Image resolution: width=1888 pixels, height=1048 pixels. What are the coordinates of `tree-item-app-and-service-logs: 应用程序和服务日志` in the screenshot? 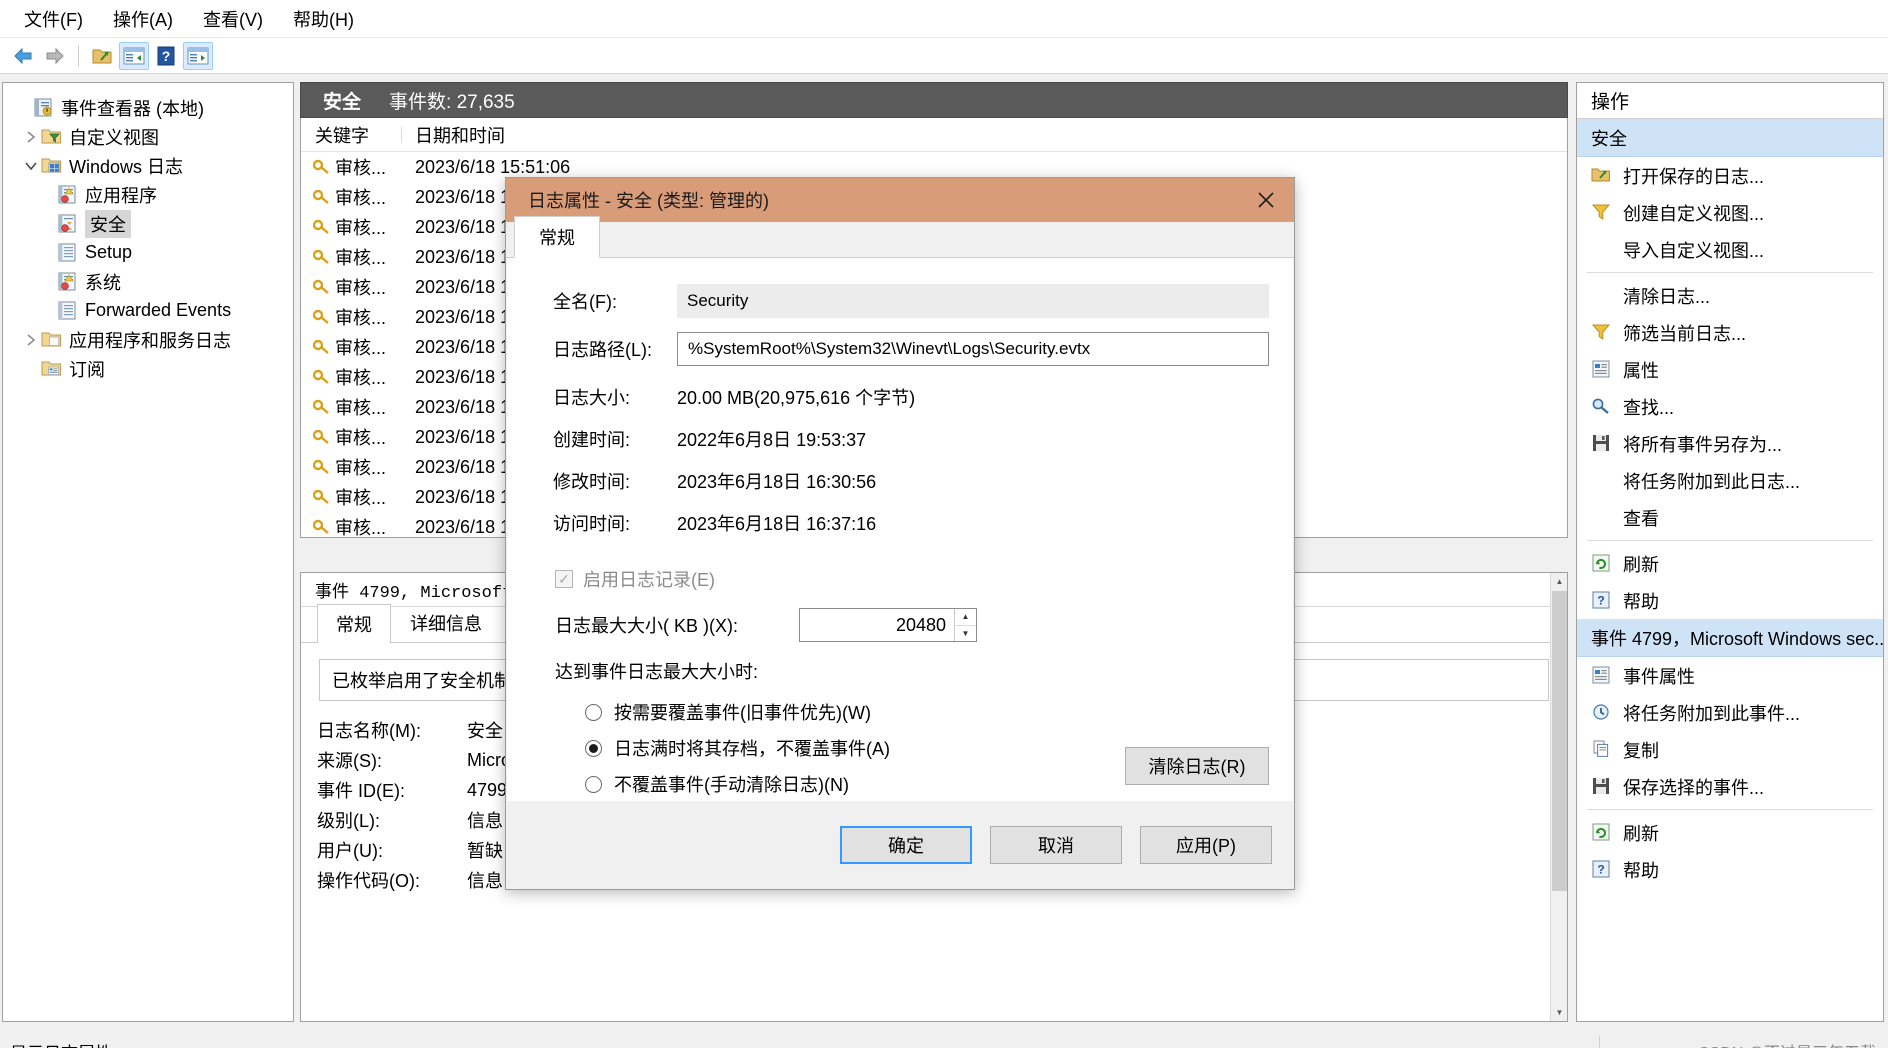 It's located at (148, 339).